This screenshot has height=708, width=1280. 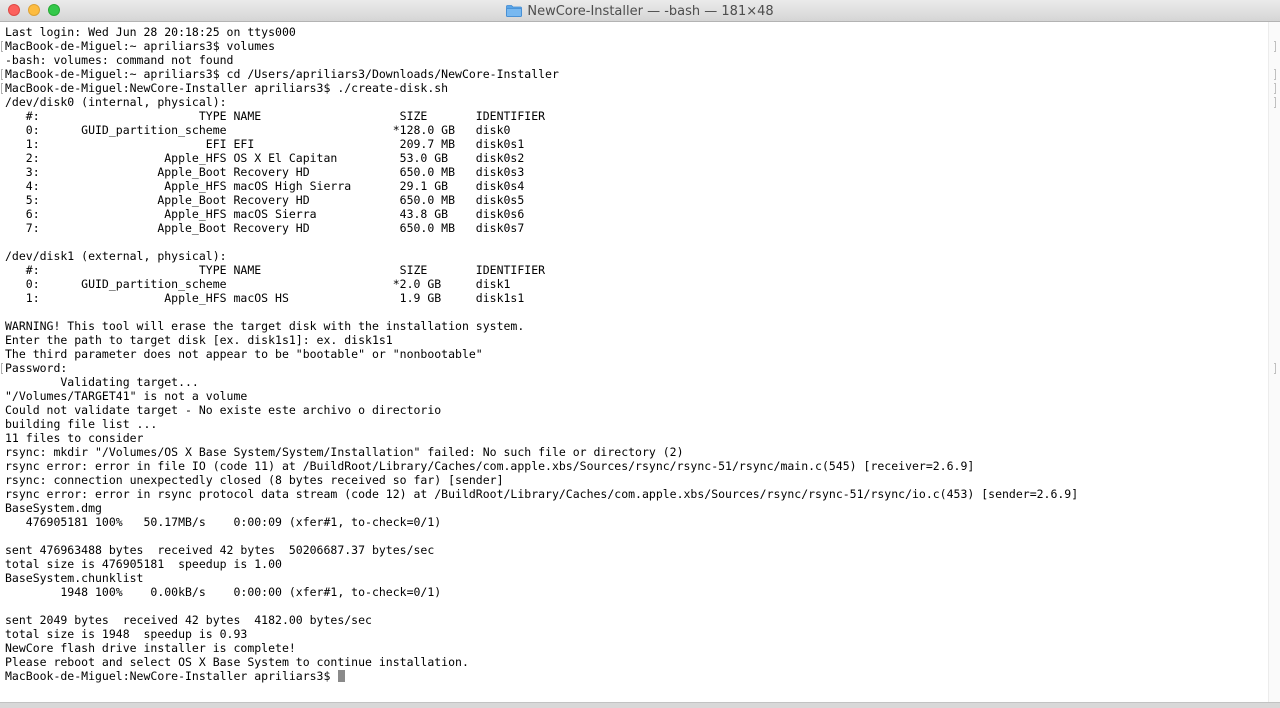 I want to click on terminal-line: "/Volumes/TARGET41" is not a volume, so click(x=541, y=396).